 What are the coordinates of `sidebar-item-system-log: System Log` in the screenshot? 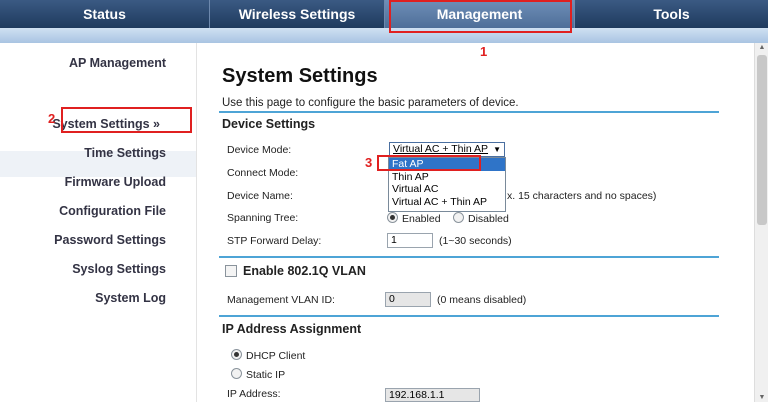 It's located at (130, 298).